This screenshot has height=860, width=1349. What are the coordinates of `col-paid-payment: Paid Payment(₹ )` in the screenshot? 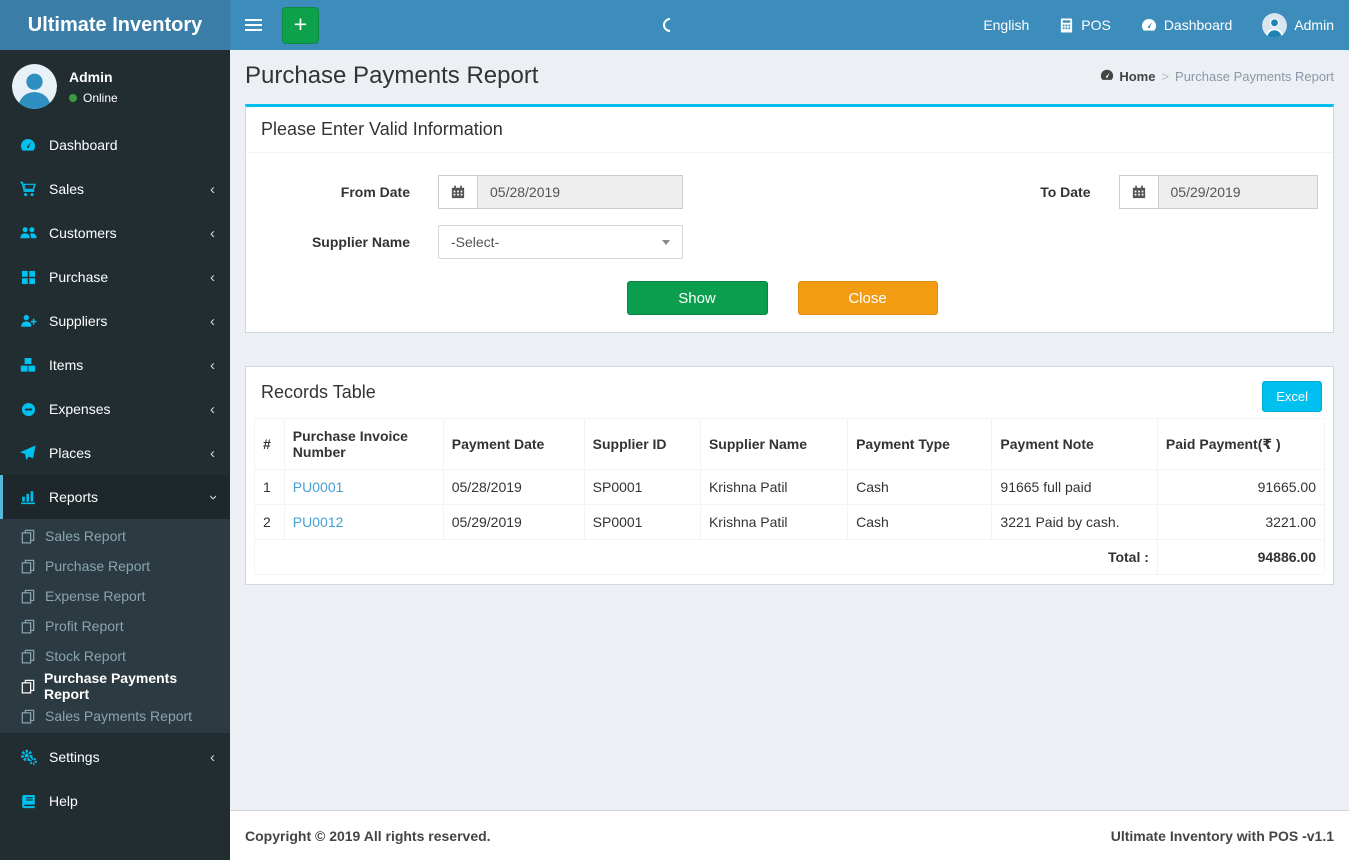 It's located at (1241, 444).